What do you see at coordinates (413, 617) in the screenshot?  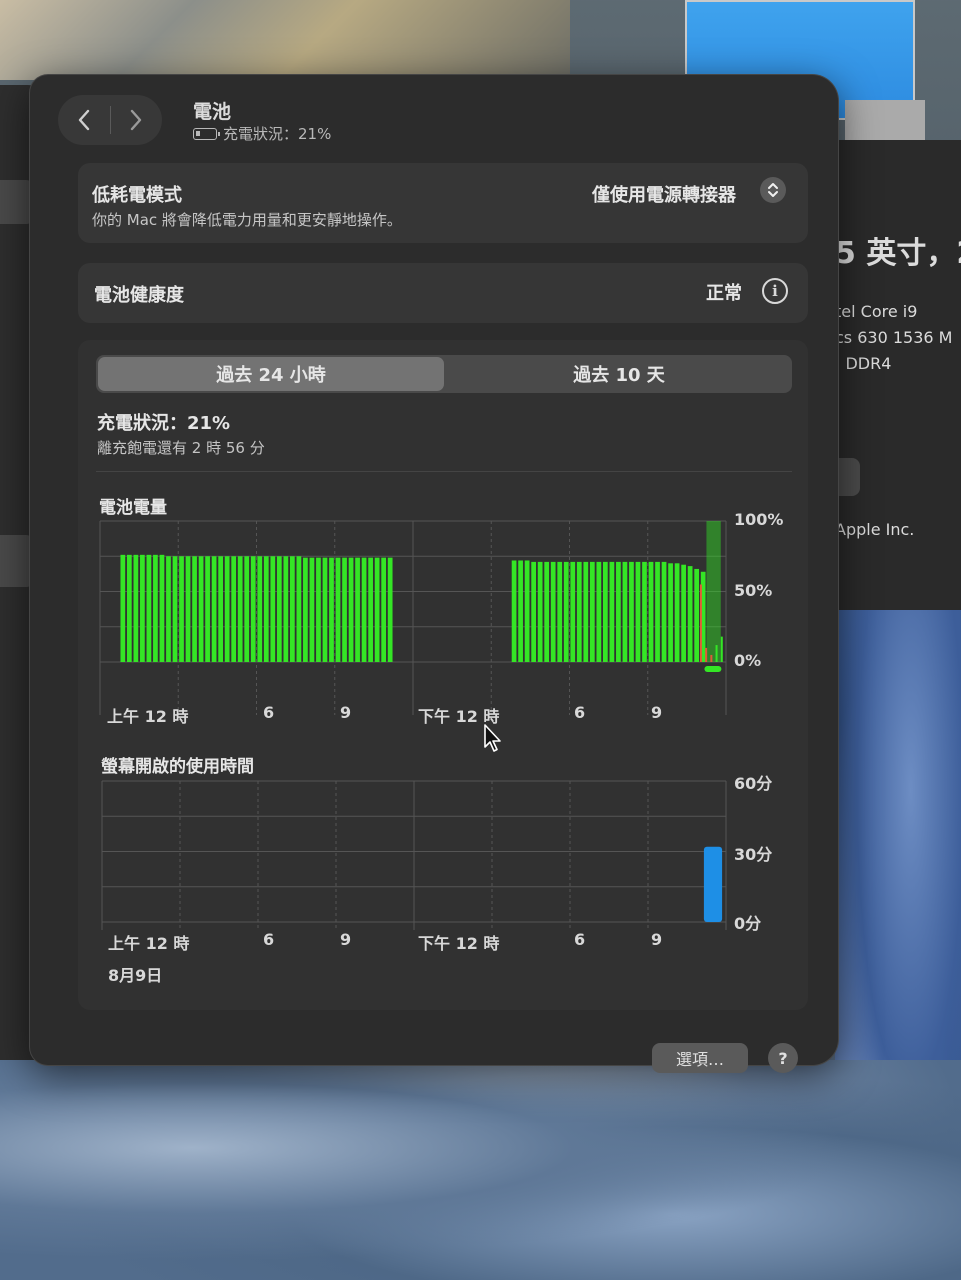 I see `battery-level-chart` at bounding box center [413, 617].